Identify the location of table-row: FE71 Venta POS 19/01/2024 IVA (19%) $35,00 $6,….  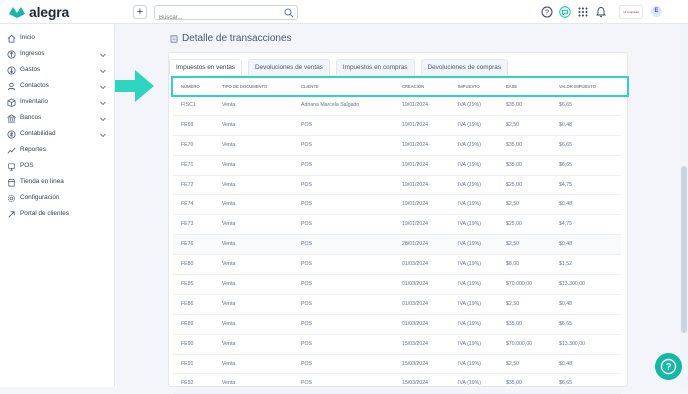
(397, 166).